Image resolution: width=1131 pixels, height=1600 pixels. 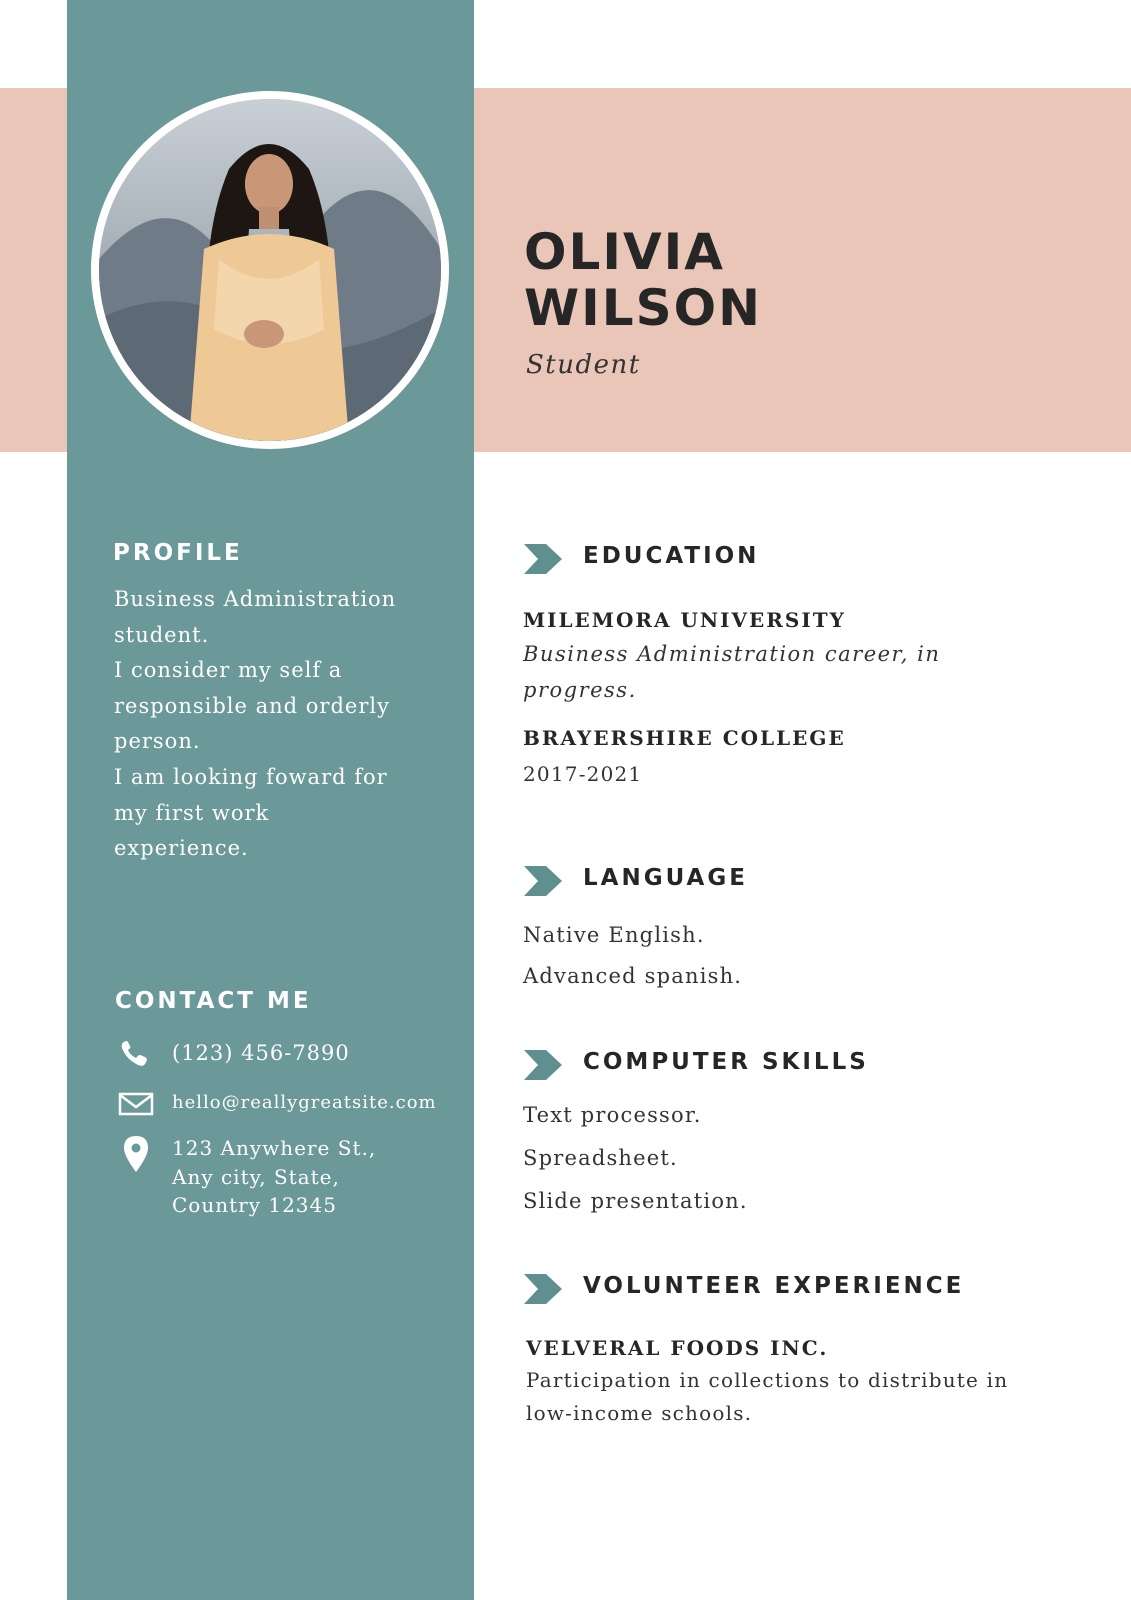 What do you see at coordinates (228, 670) in the screenshot?
I see `profile-line: I consider my self a` at bounding box center [228, 670].